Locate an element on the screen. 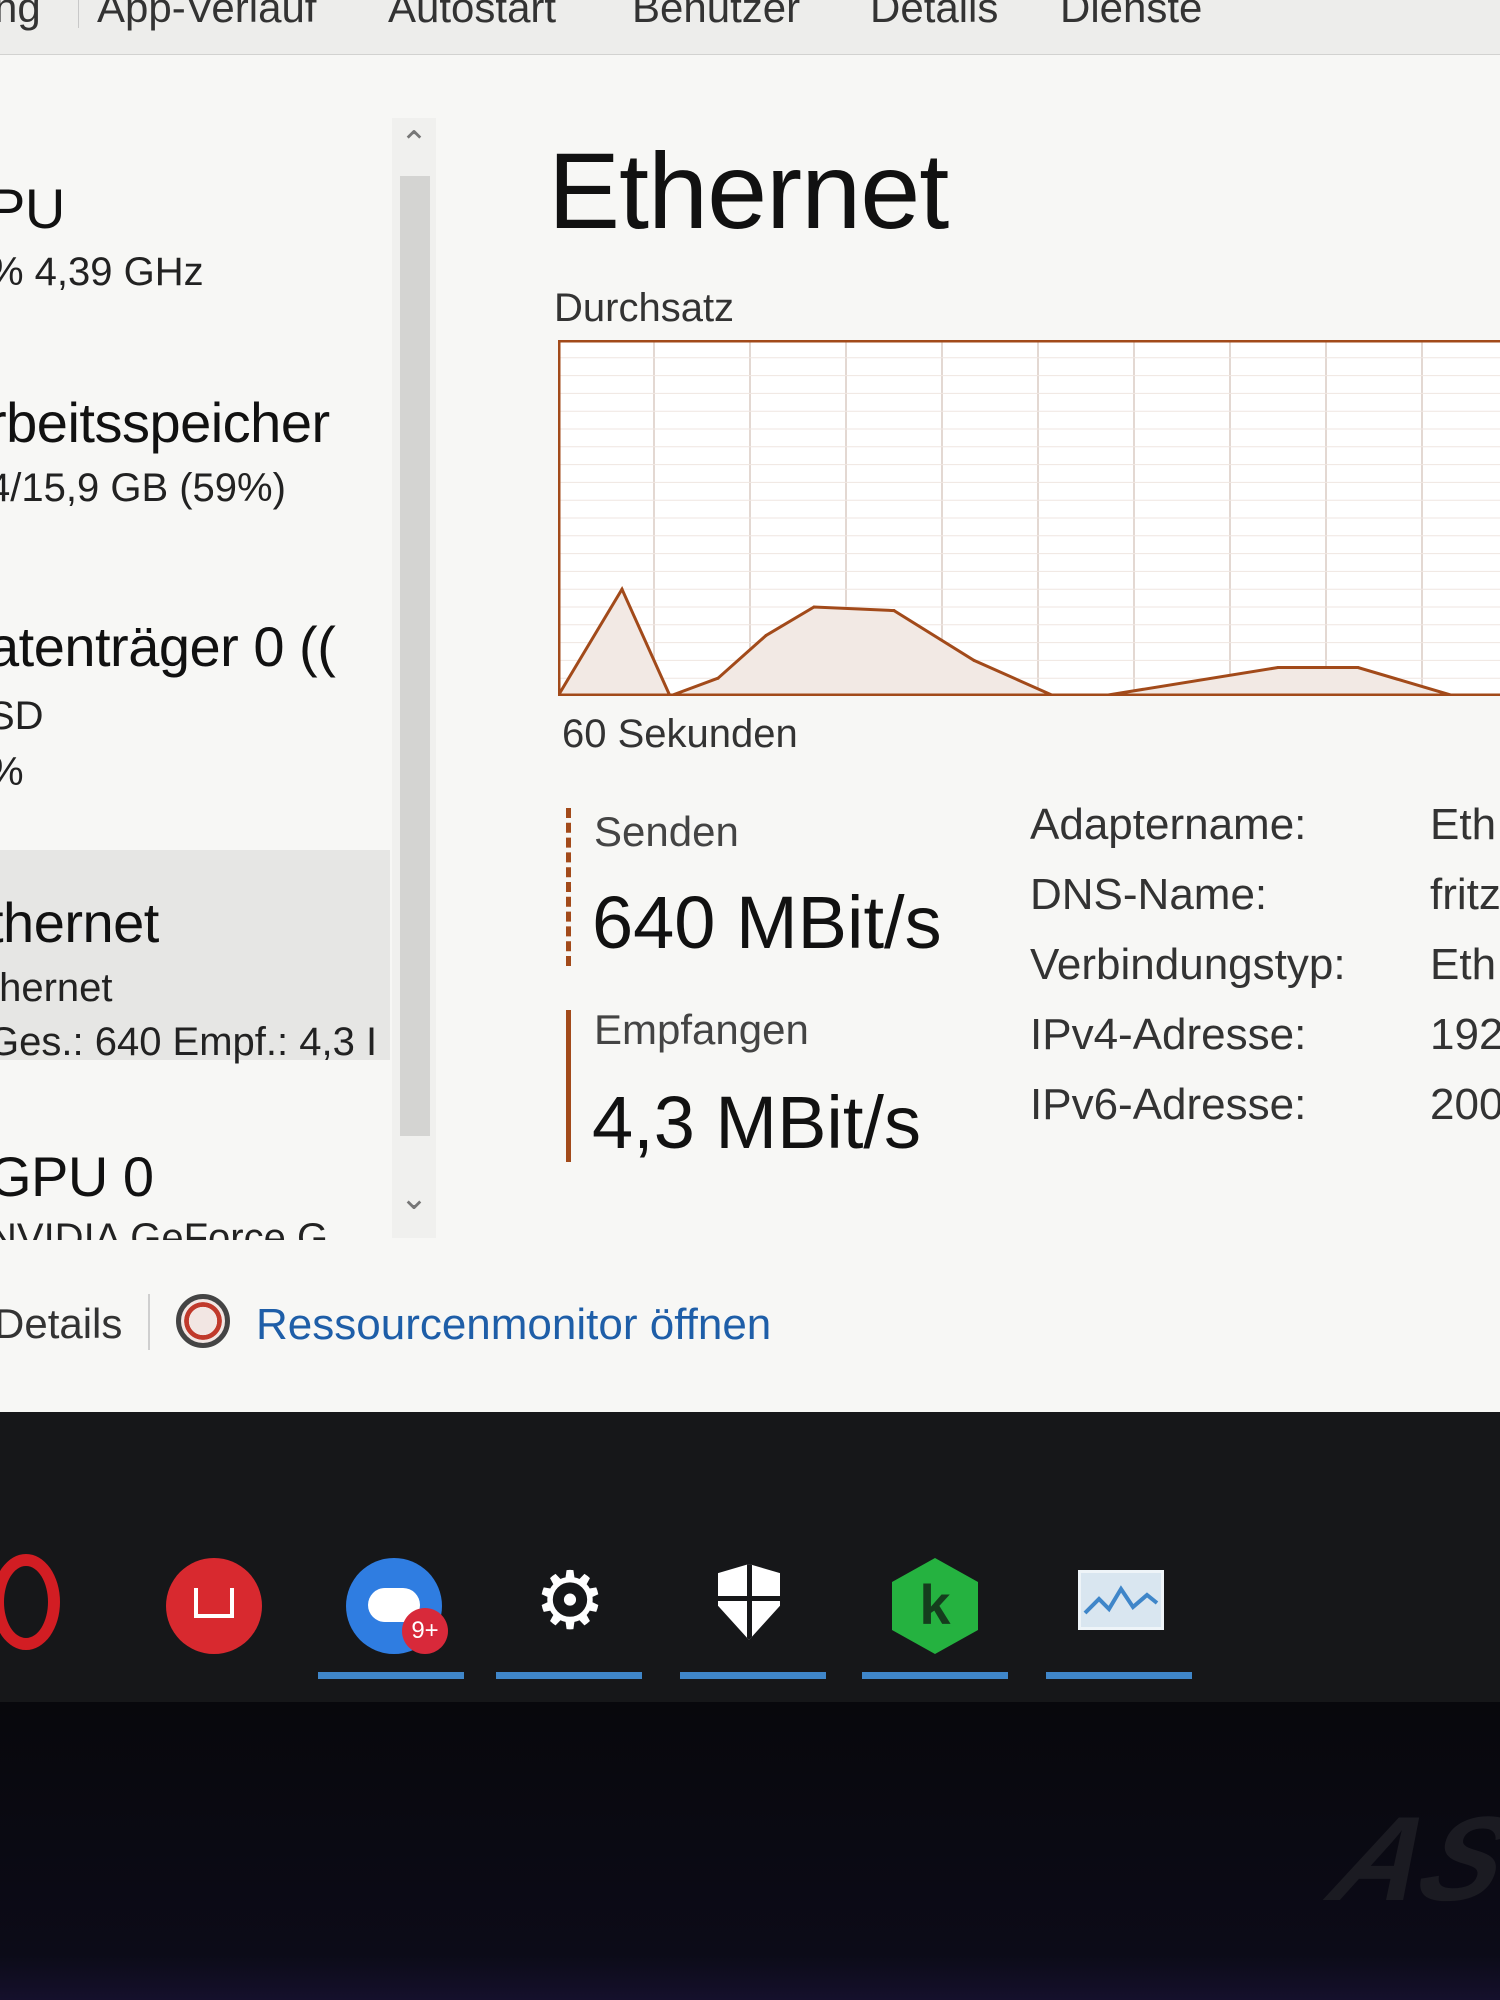  mi-home-icon is located at coordinates (214, 1606).